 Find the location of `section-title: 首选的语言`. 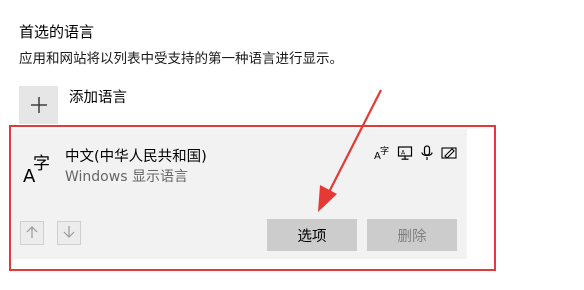

section-title: 首选的语言 is located at coordinates (57, 32).